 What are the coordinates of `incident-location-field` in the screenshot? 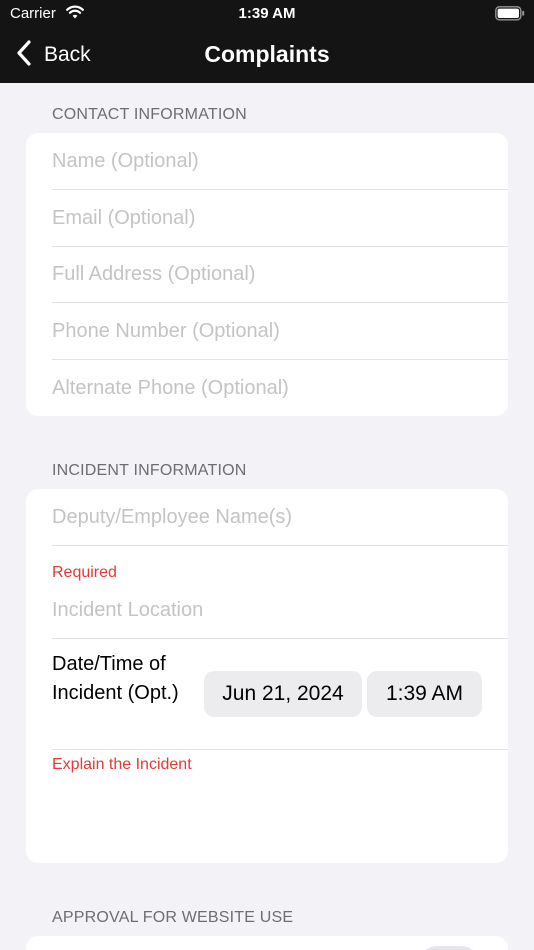 It's located at (272, 610).